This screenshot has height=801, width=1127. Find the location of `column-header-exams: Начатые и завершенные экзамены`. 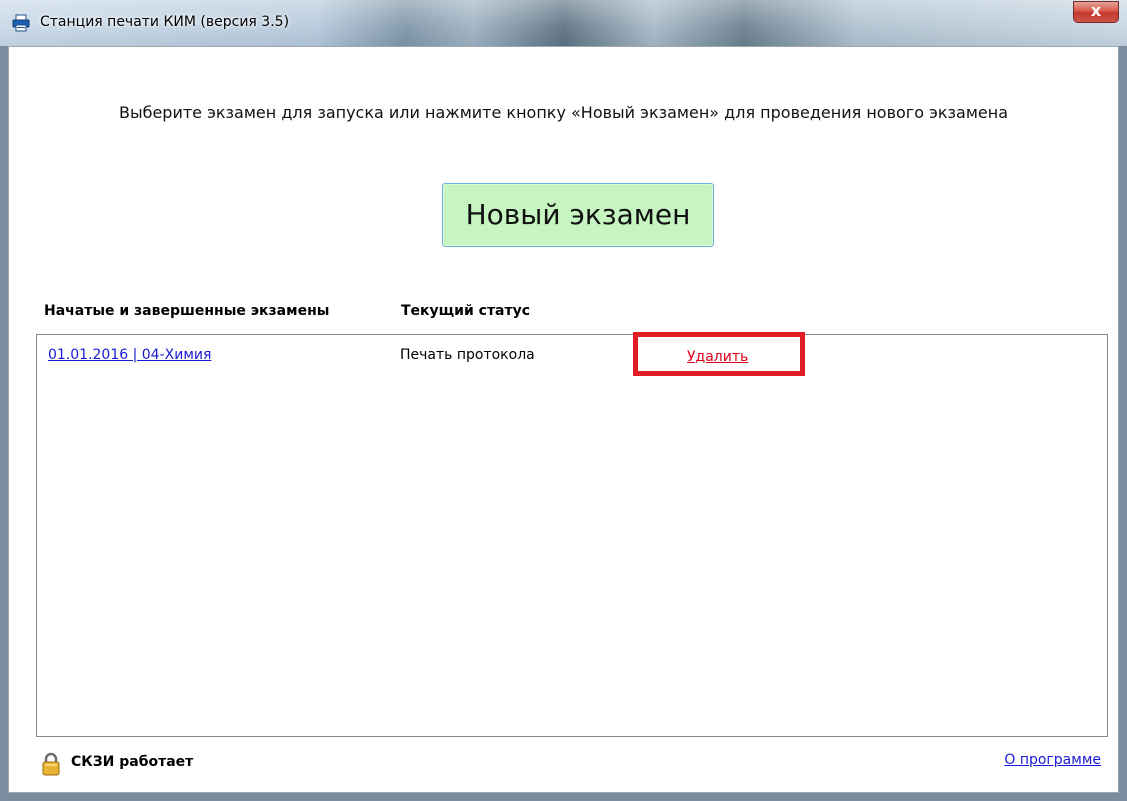

column-header-exams: Начатые и завершенные экзамены is located at coordinates (187, 311).